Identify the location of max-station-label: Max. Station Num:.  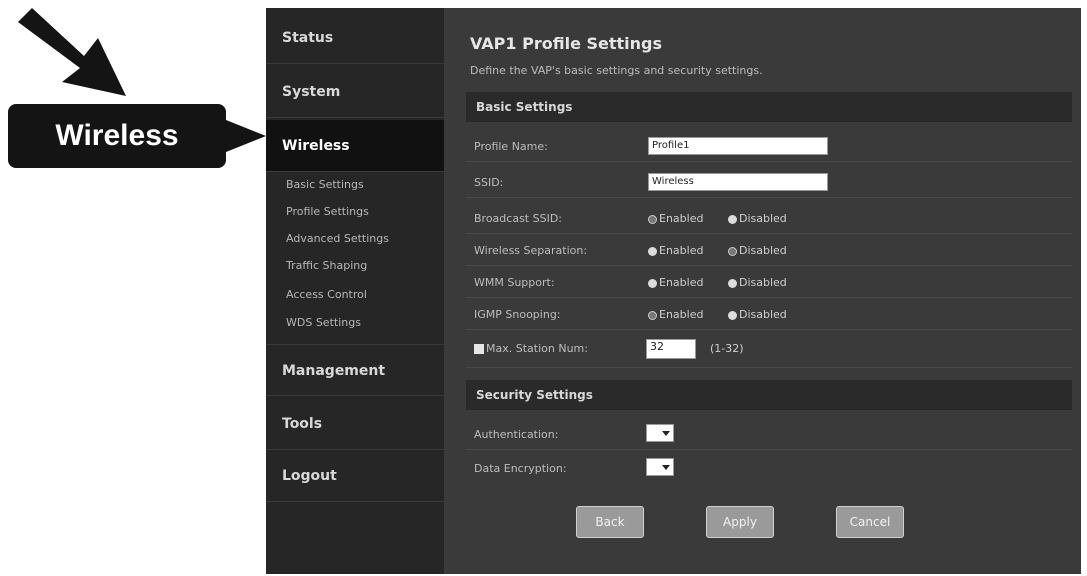
(537, 348).